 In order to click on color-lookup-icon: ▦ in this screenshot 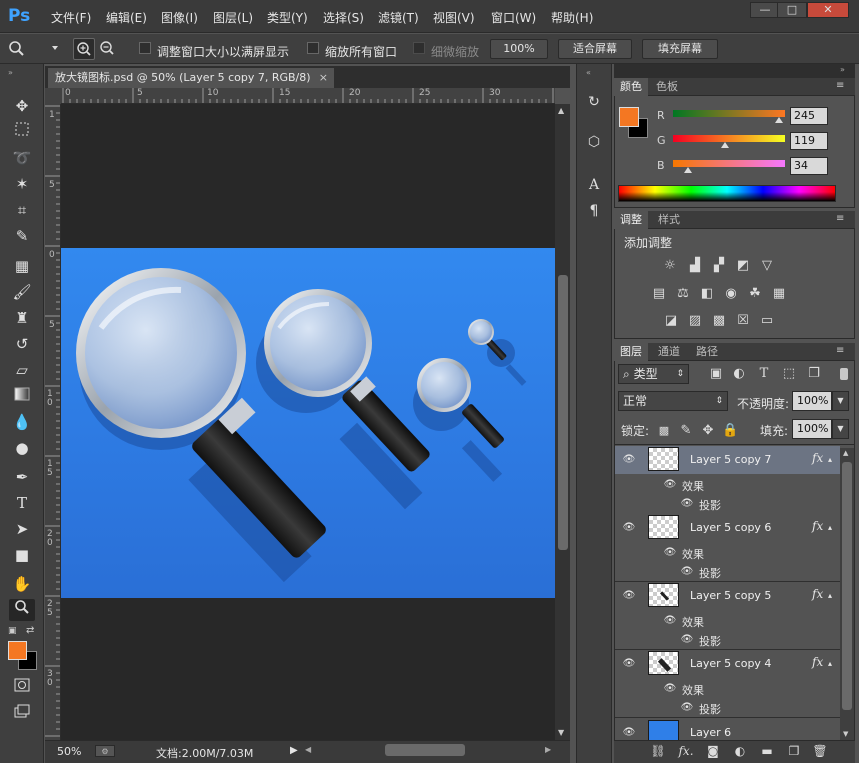, I will do `click(779, 294)`.